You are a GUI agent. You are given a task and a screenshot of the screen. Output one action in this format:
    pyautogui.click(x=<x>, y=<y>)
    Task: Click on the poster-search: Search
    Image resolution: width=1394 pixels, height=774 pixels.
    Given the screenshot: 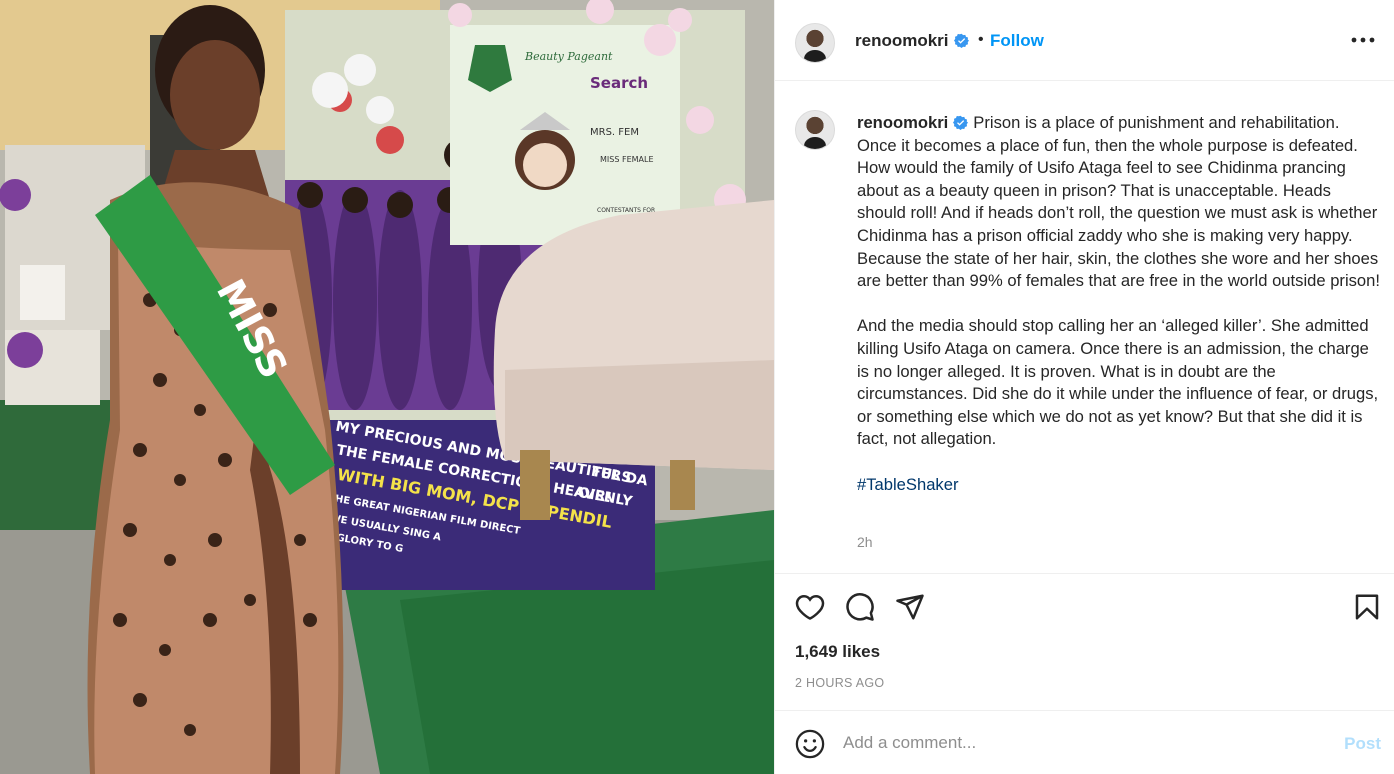 What is the action you would take?
    pyautogui.click(x=619, y=83)
    